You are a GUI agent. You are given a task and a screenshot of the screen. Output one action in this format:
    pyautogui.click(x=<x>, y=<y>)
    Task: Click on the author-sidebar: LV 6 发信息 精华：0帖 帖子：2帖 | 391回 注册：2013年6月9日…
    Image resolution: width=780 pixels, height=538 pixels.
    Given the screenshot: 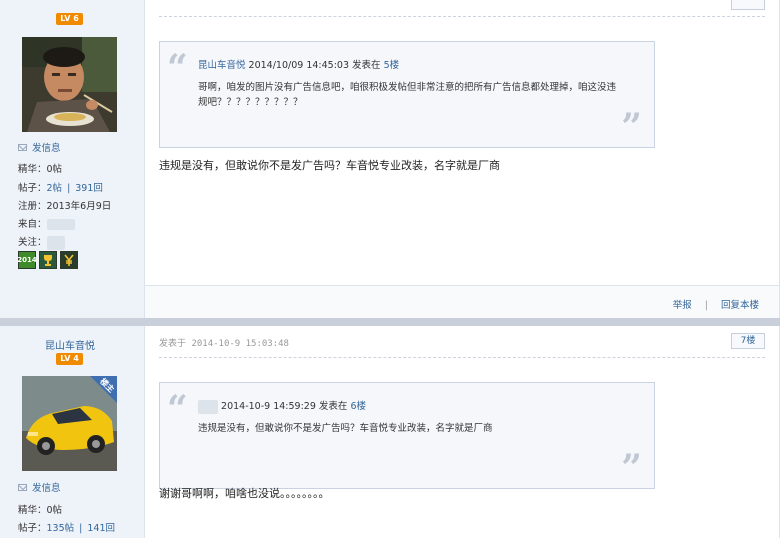 What is the action you would take?
    pyautogui.click(x=72, y=159)
    